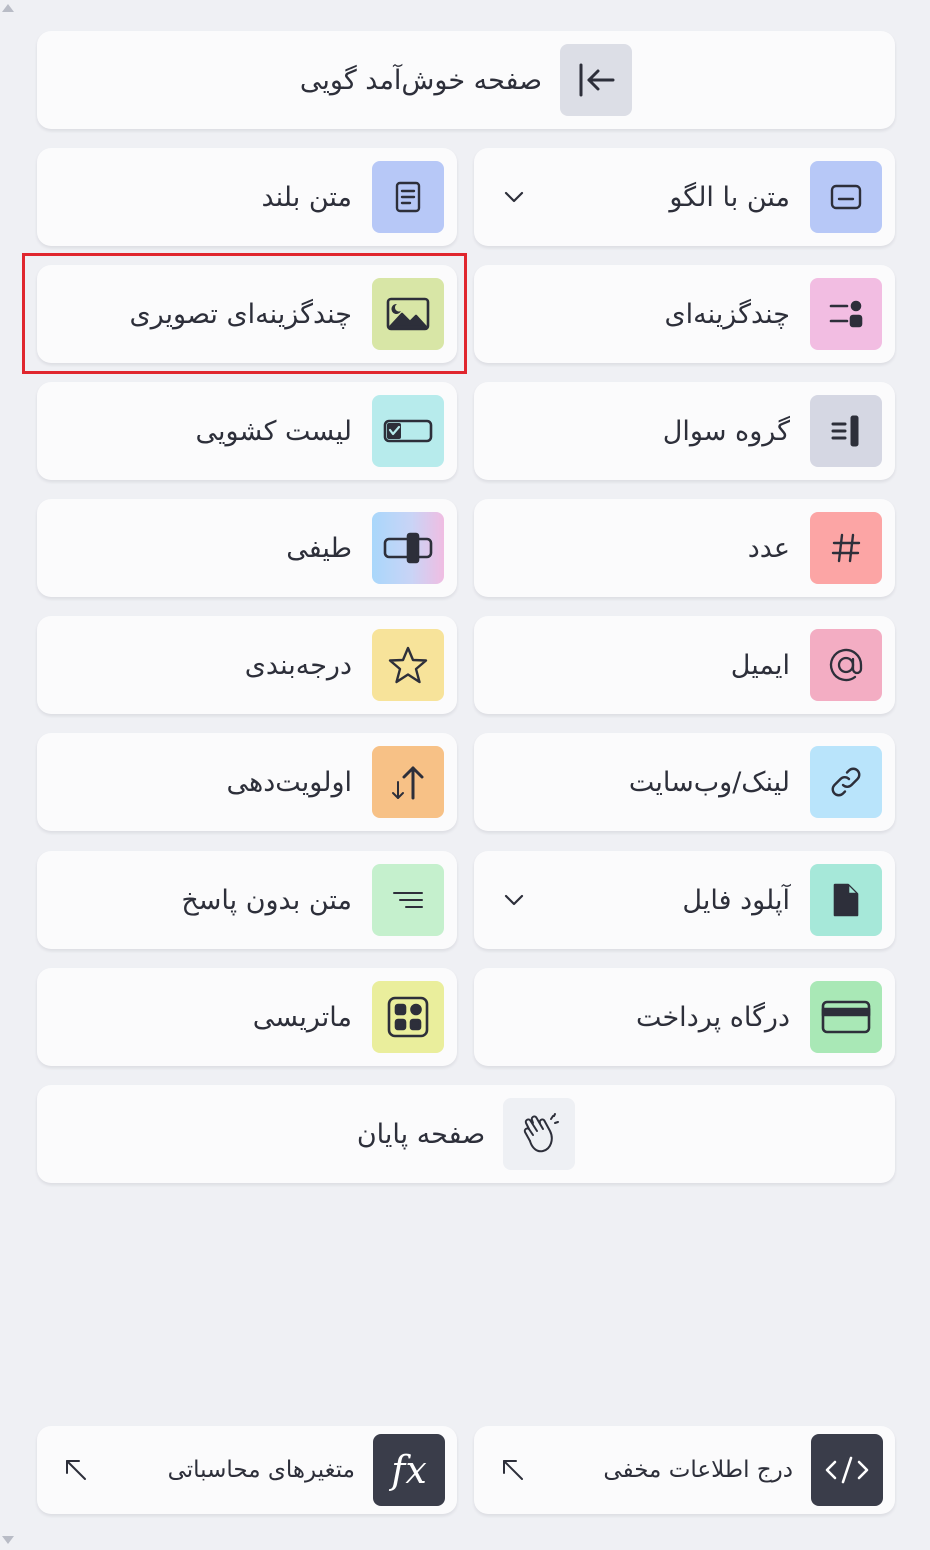 The image size is (930, 1550). Describe the element at coordinates (240, 314) in the screenshot. I see `picture-choice-label: چندگزینه‌ای تصویری` at that location.